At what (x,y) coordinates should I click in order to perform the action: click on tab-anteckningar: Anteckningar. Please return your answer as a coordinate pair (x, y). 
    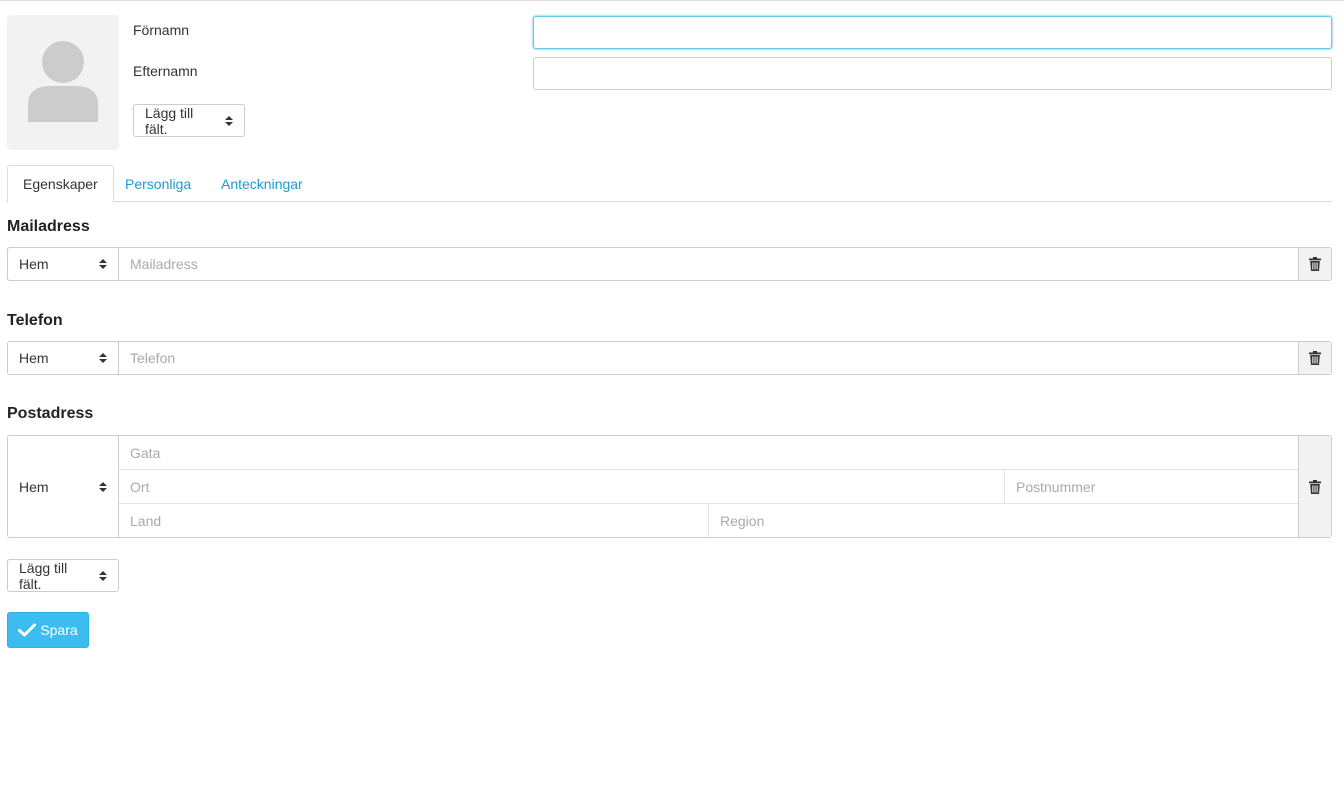
    Looking at the image, I should click on (262, 183).